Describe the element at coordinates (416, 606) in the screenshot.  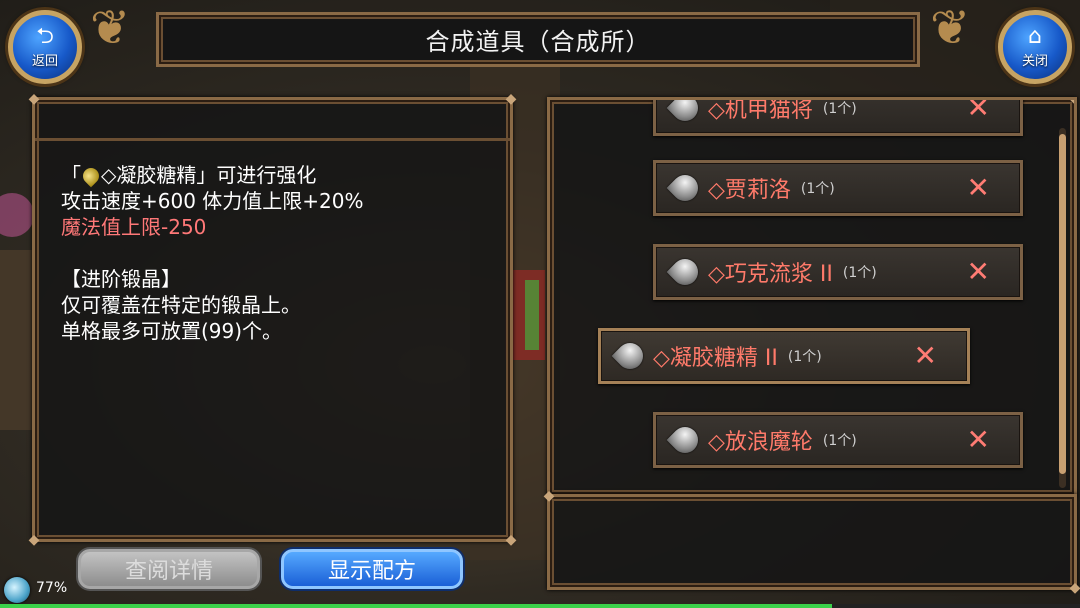
I see `progress-fill` at that location.